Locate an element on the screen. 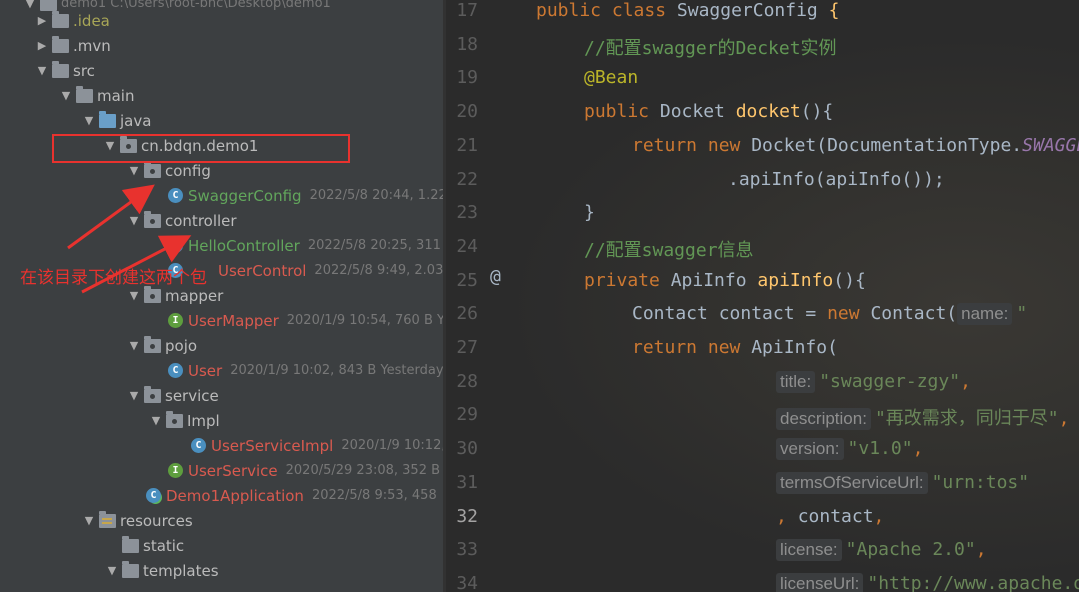 Image resolution: width=1079 pixels, height=592 pixels. source-folder-icon is located at coordinates (107, 119).